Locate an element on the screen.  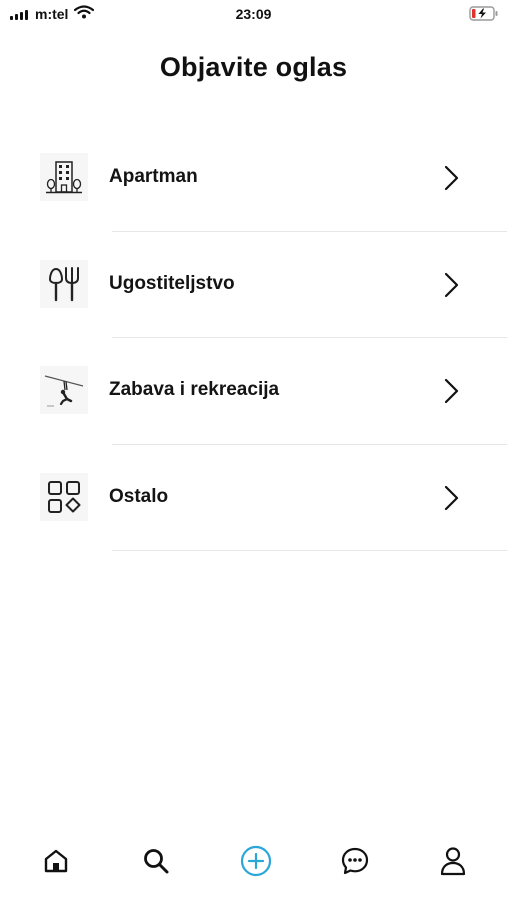
profile-icon is located at coordinates (453, 863).